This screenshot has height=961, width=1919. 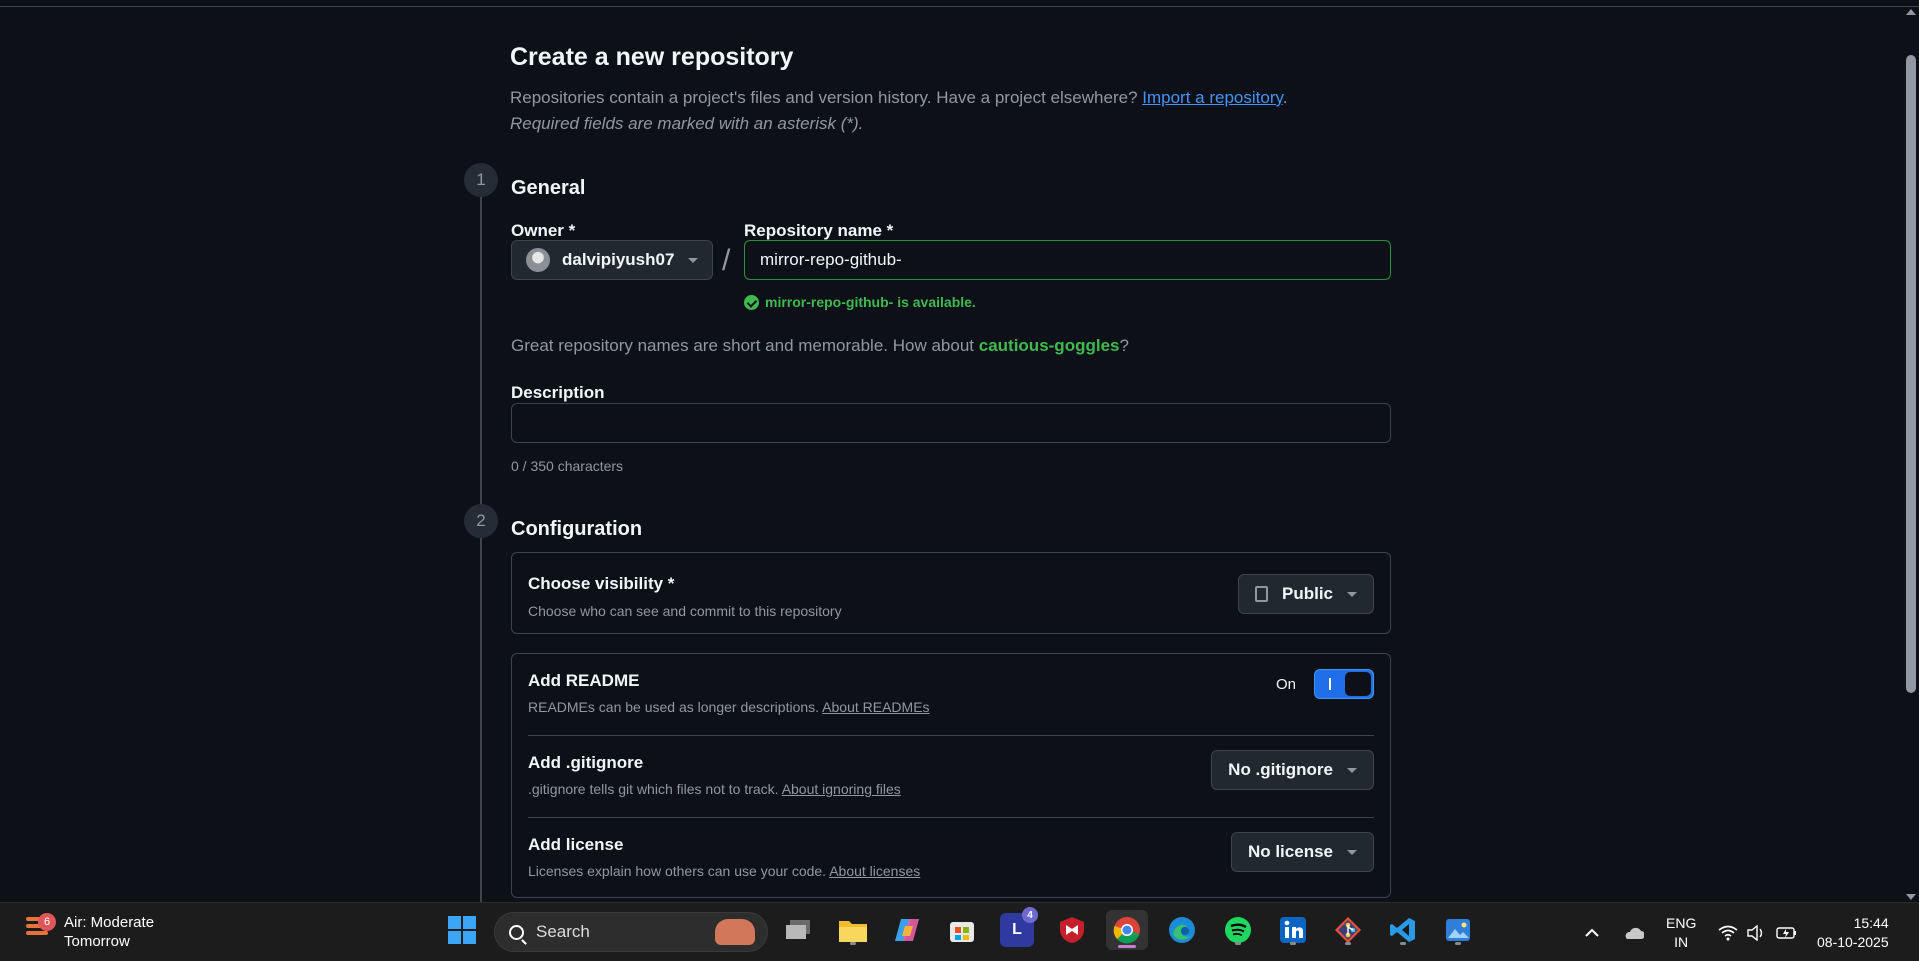 I want to click on battery-icon, so click(x=1787, y=932).